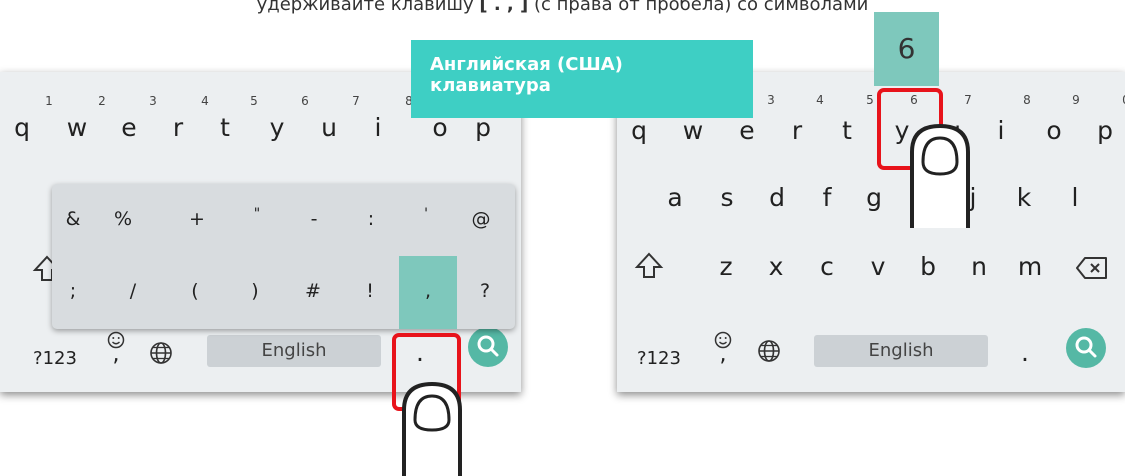 The image size is (1125, 476). What do you see at coordinates (675, 198) in the screenshot?
I see `key-a: a` at bounding box center [675, 198].